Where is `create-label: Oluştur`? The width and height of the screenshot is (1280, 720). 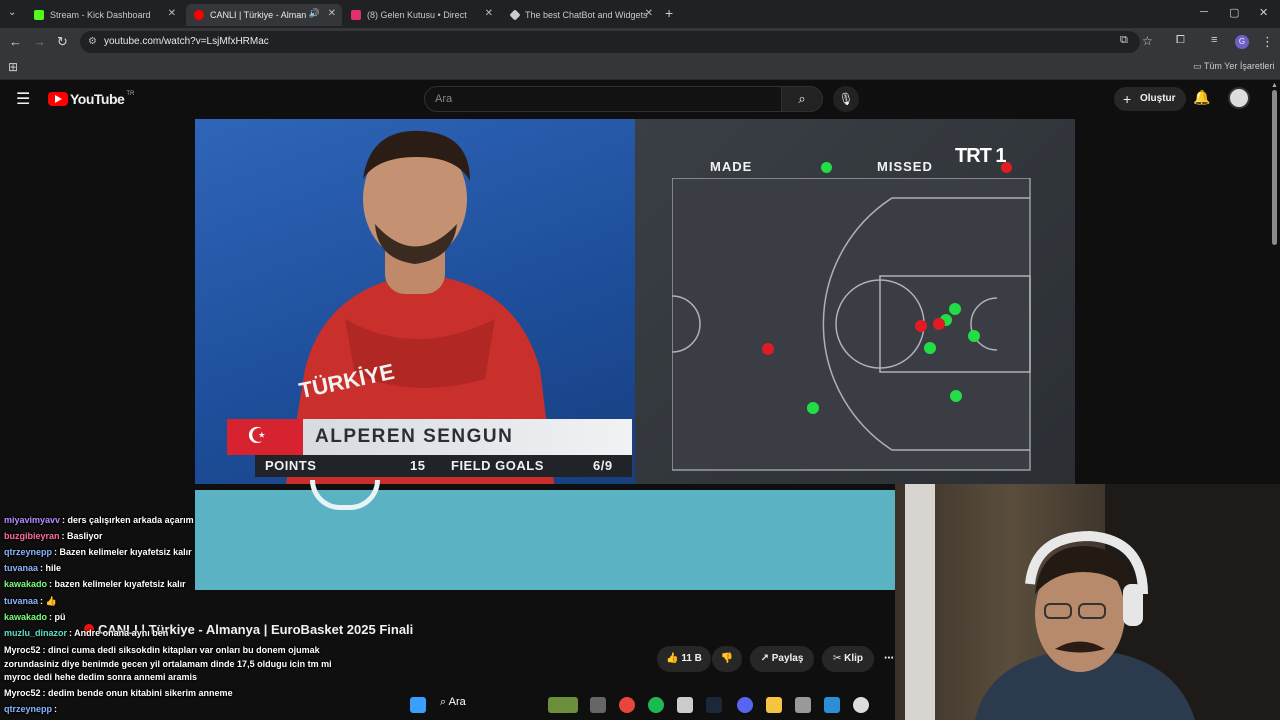
create-label: Oluştur is located at coordinates (1158, 98).